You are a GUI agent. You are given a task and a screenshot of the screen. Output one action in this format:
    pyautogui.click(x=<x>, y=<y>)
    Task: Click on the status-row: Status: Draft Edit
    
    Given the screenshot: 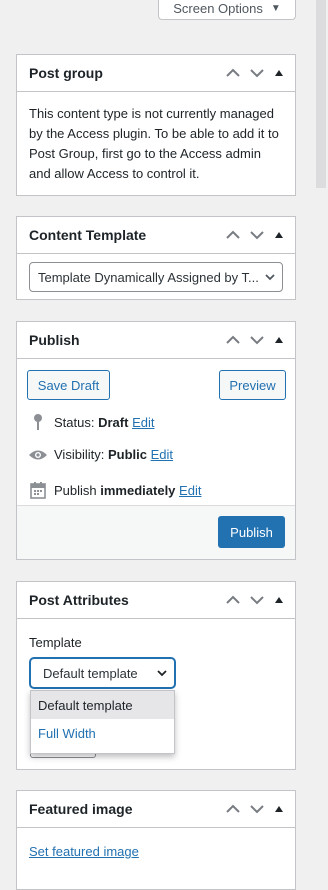 What is the action you would take?
    pyautogui.click(x=90, y=422)
    